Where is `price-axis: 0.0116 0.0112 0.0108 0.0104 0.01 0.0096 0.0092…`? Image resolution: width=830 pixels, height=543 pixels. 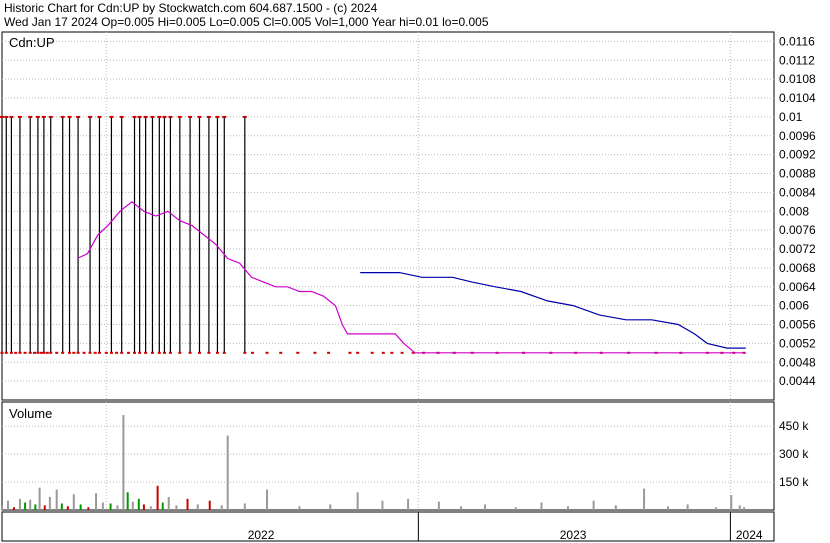 price-axis: 0.0116 0.0112 0.0108 0.0104 0.01 0.0096 0.0092… is located at coordinates (797, 211).